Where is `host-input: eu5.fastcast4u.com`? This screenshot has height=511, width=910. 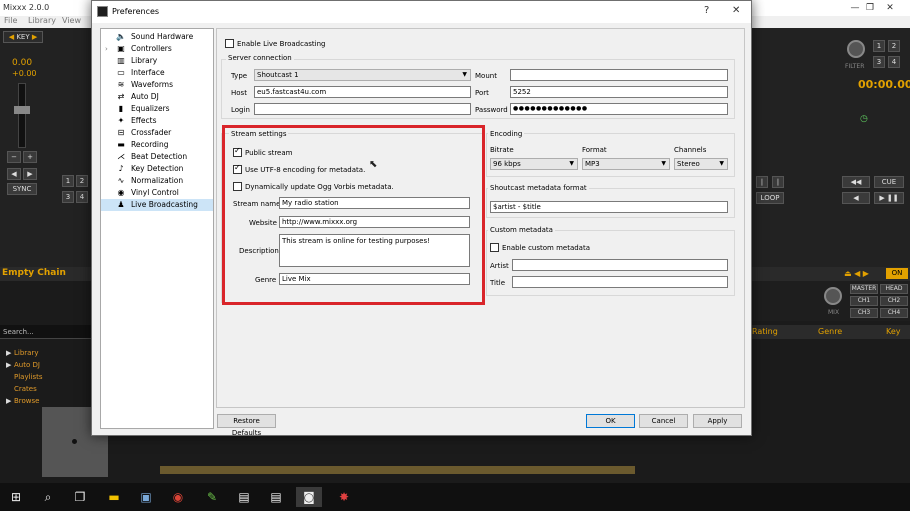 host-input: eu5.fastcast4u.com is located at coordinates (362, 92).